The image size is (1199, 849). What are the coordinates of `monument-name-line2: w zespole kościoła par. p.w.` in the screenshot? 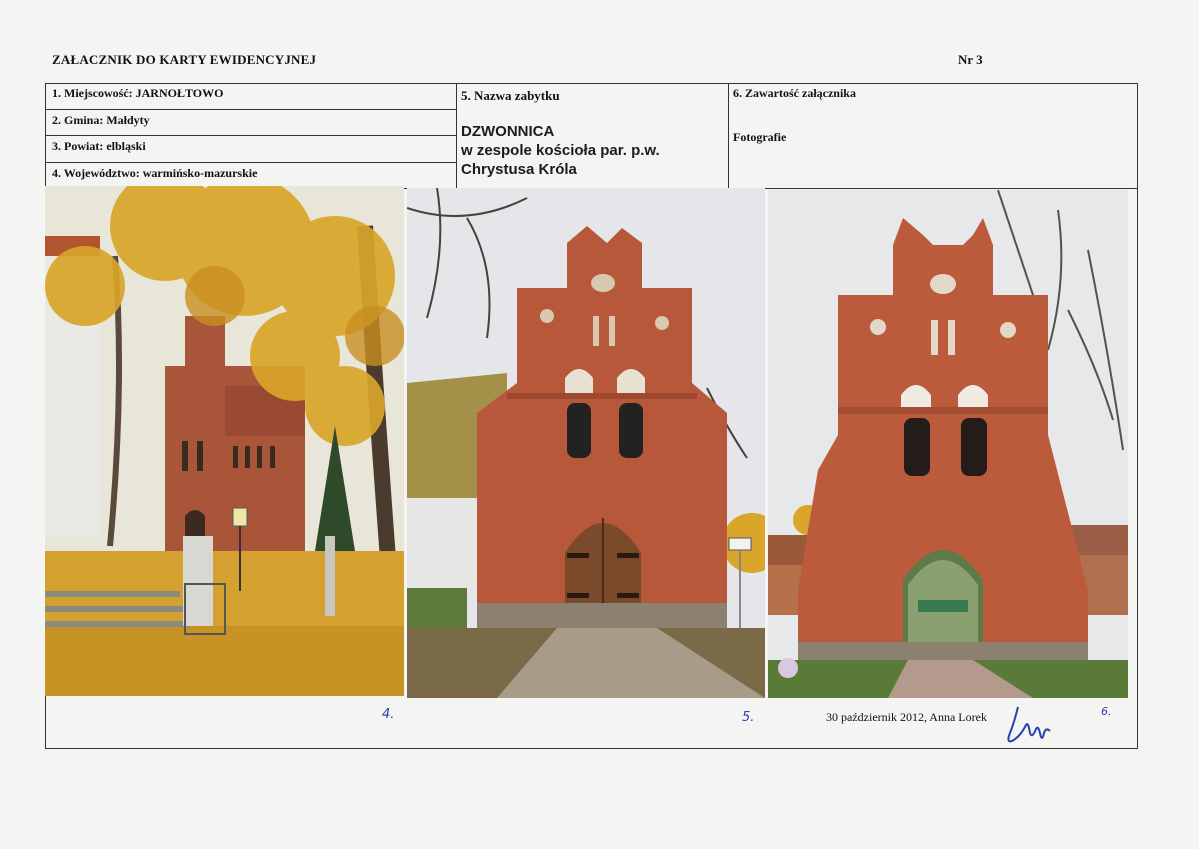 It's located at (560, 150).